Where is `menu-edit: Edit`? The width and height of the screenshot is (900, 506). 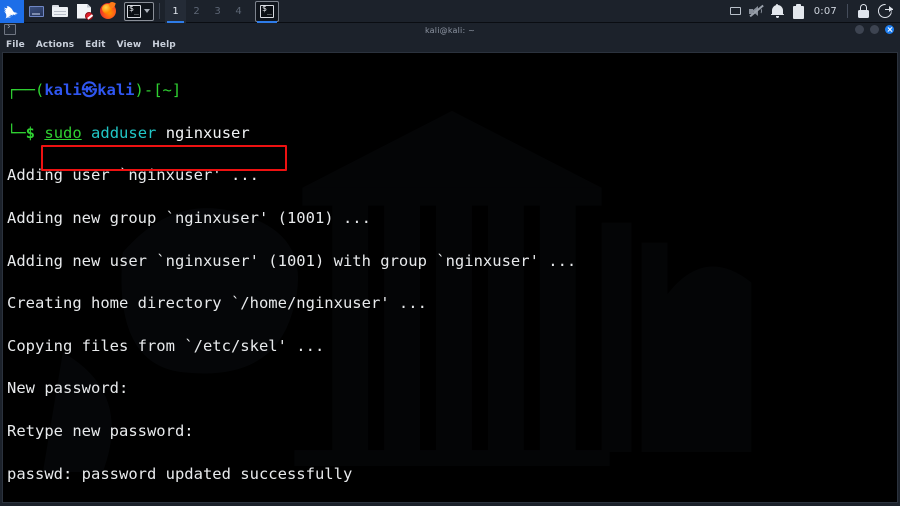 menu-edit: Edit is located at coordinates (95, 45).